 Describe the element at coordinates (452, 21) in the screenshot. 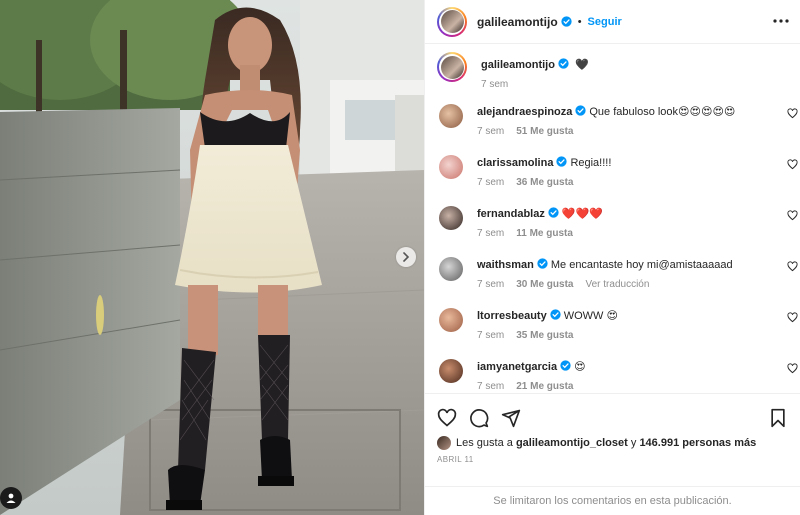

I see `author-avatar` at that location.